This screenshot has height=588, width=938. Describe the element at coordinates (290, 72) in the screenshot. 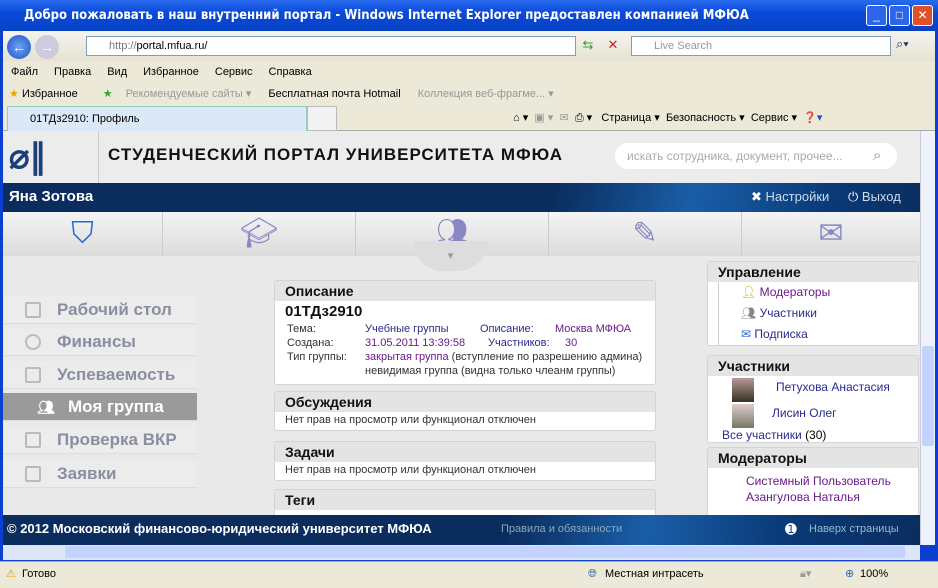

I see `menu-help: Справка` at that location.